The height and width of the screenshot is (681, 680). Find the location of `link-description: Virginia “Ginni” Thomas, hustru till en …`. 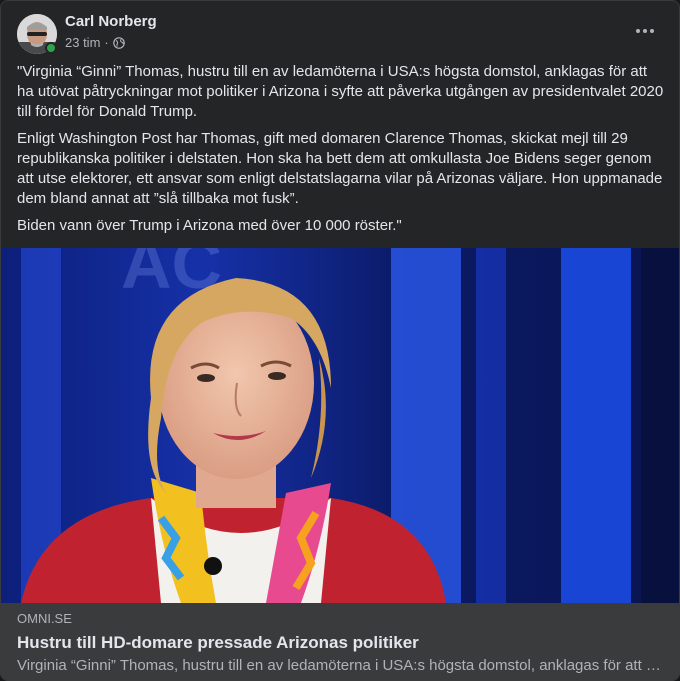

link-description: Virginia “Ginni” Thomas, hustru till en … is located at coordinates (341, 665).